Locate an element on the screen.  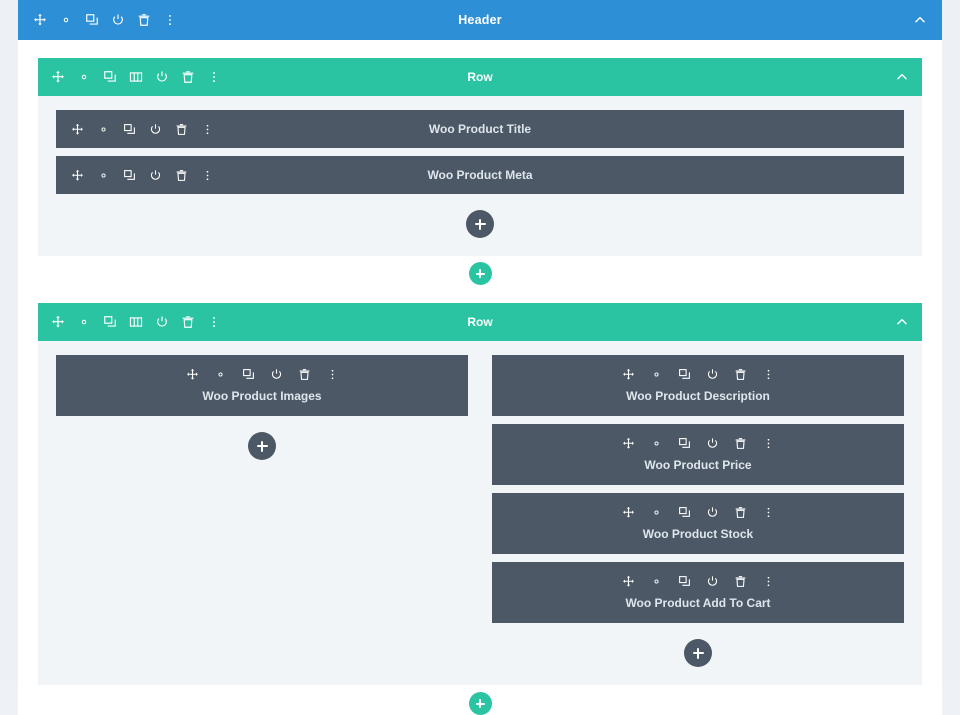
row-header-bar-2: Row is located at coordinates (480, 322).